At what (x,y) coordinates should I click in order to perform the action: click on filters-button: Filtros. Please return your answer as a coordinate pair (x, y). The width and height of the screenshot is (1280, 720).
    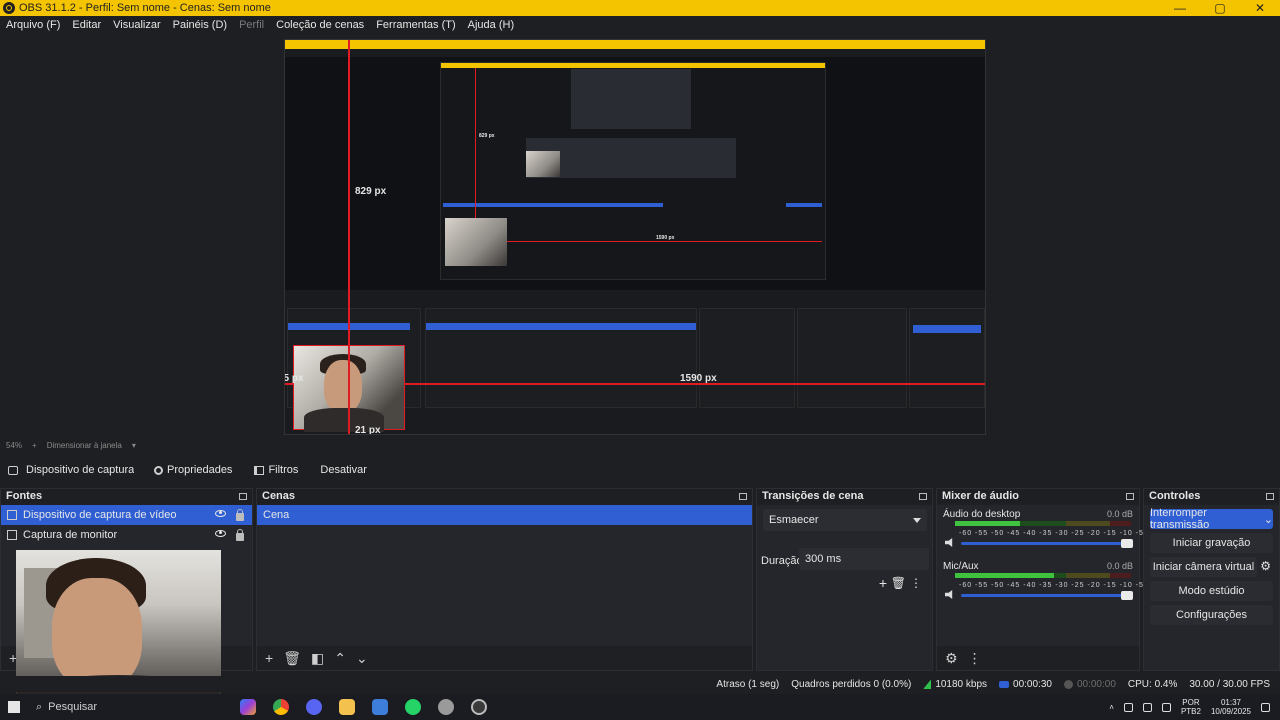
    Looking at the image, I should click on (276, 470).